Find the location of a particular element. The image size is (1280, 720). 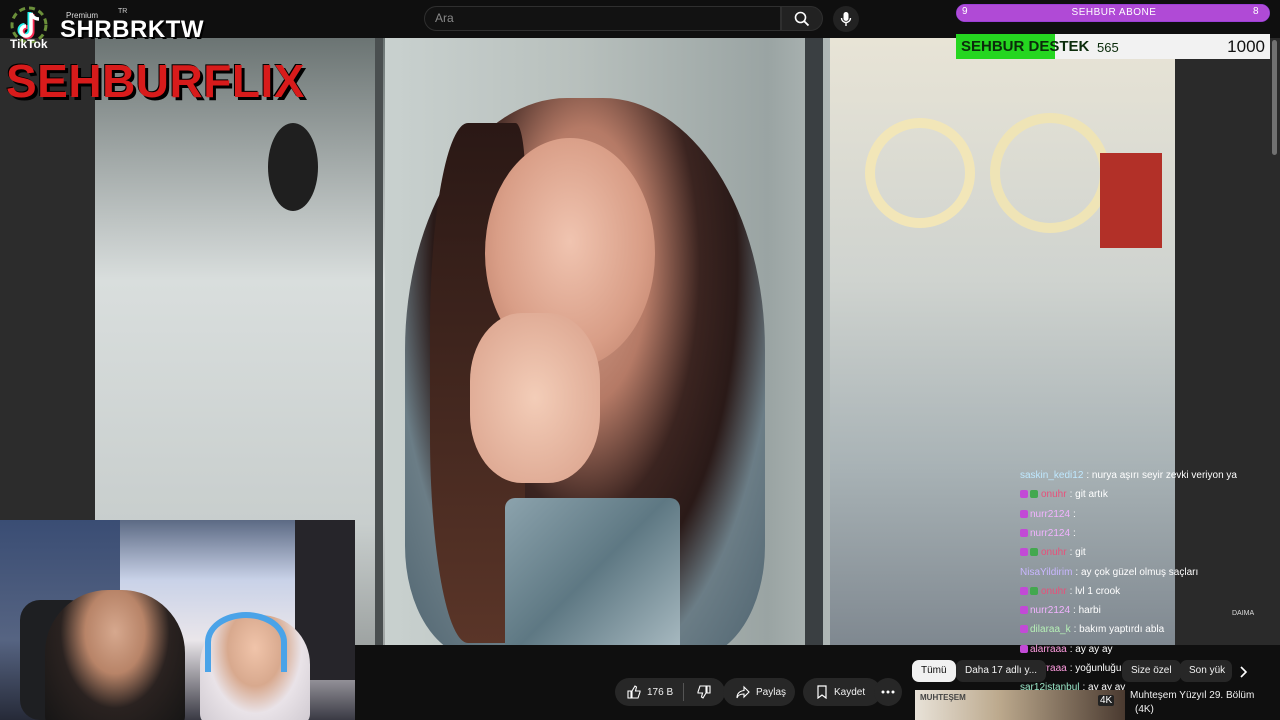

video-scene-mirror is located at coordinates (293, 167).